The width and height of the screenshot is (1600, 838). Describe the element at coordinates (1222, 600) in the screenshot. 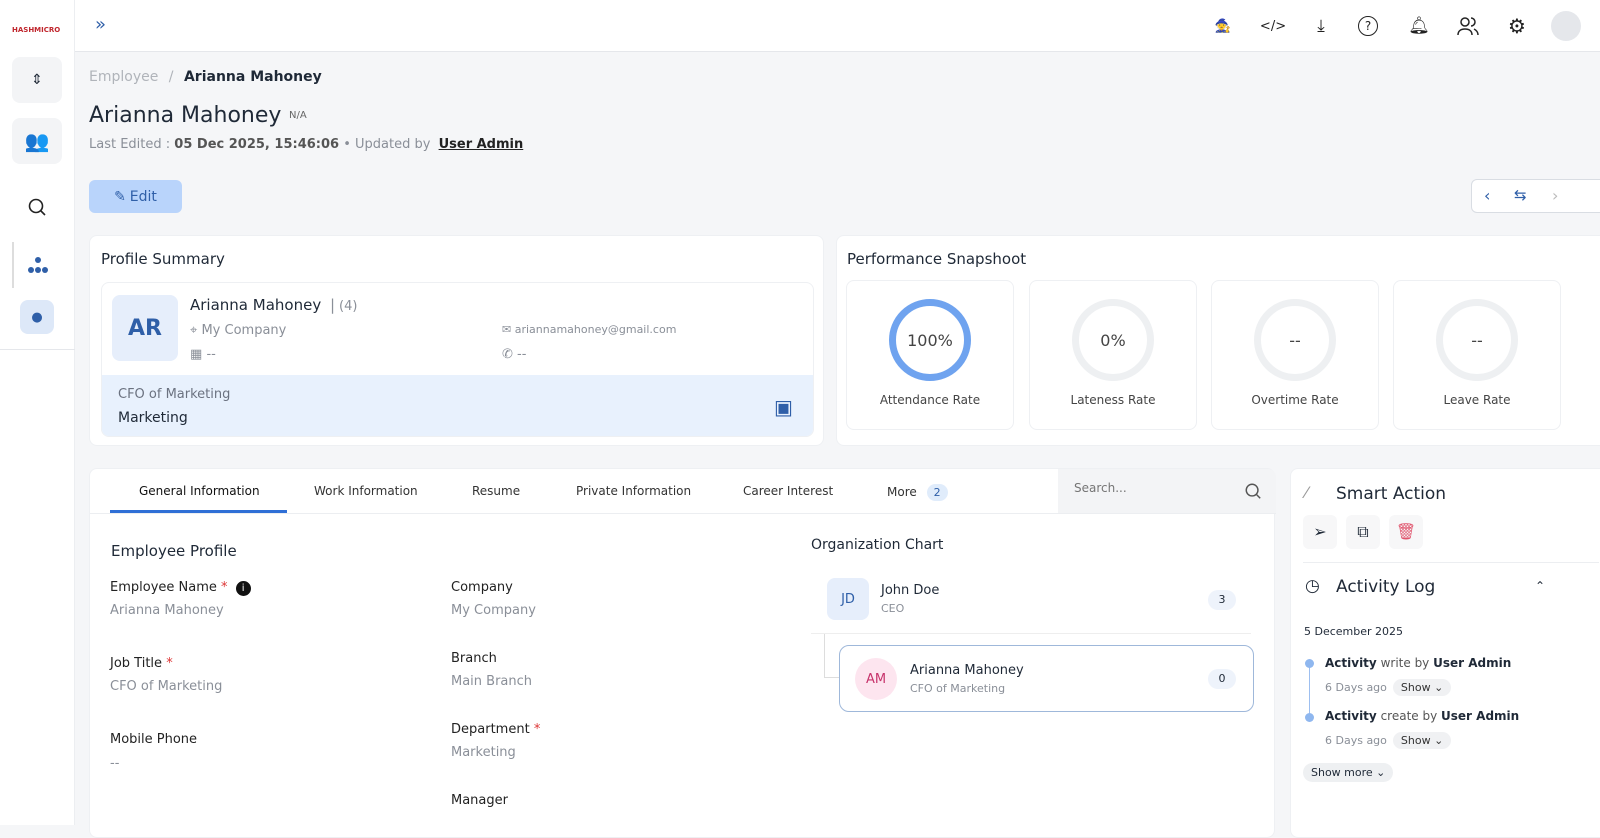

I see `org-node-count: 3` at that location.